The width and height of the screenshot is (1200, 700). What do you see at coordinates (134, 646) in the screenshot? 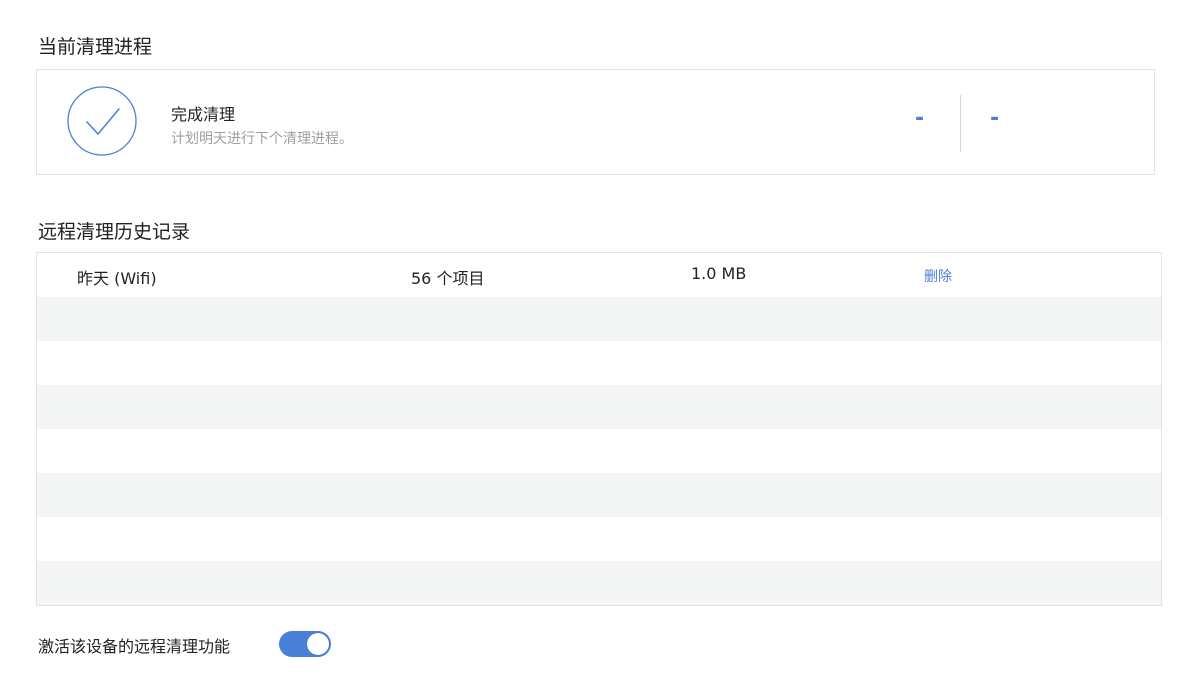
I see `remote-cleanup-toggle-label: 激活该设备的远程清理功能` at bounding box center [134, 646].